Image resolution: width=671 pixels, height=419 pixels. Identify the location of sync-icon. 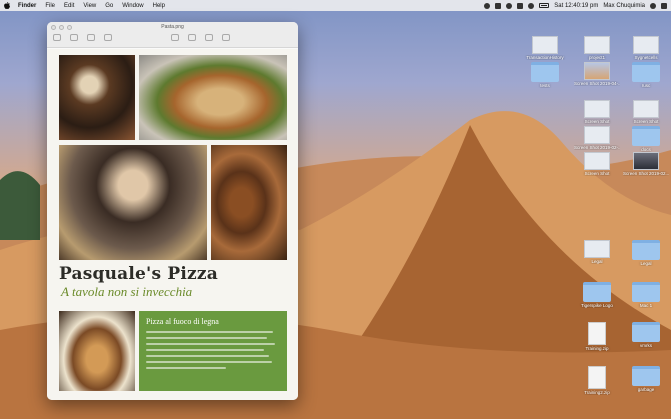
(509, 5).